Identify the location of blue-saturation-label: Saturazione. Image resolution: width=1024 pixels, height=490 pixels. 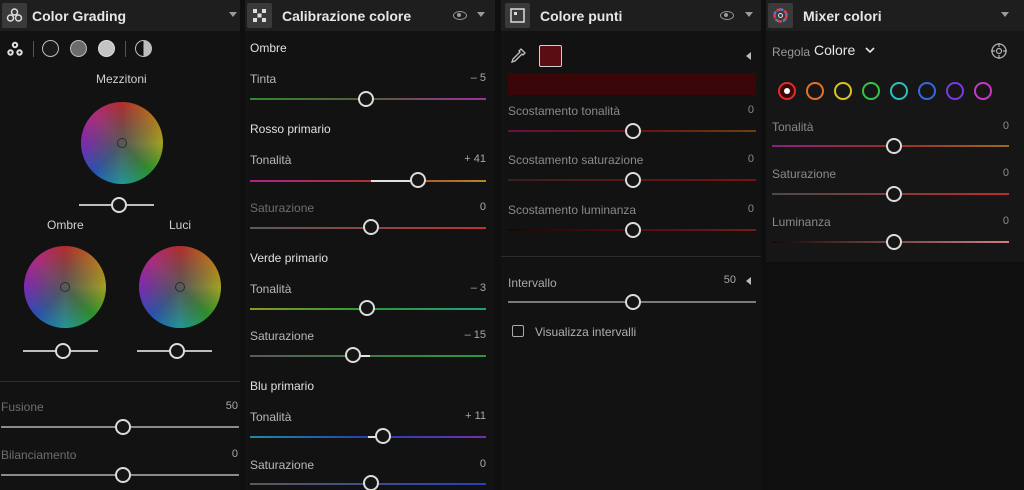
(282, 465).